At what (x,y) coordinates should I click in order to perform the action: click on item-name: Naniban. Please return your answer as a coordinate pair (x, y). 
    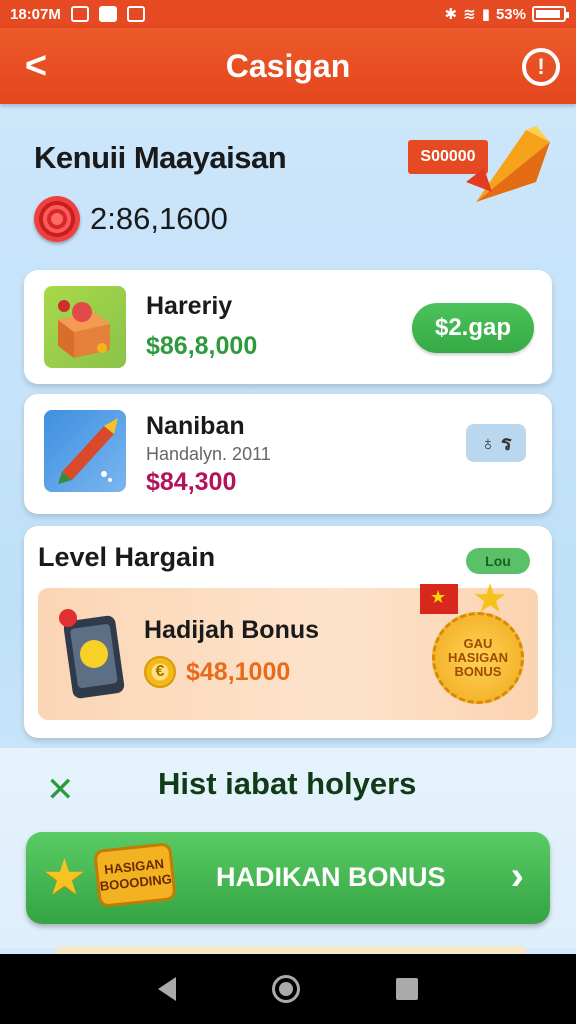
    Looking at the image, I should click on (195, 426).